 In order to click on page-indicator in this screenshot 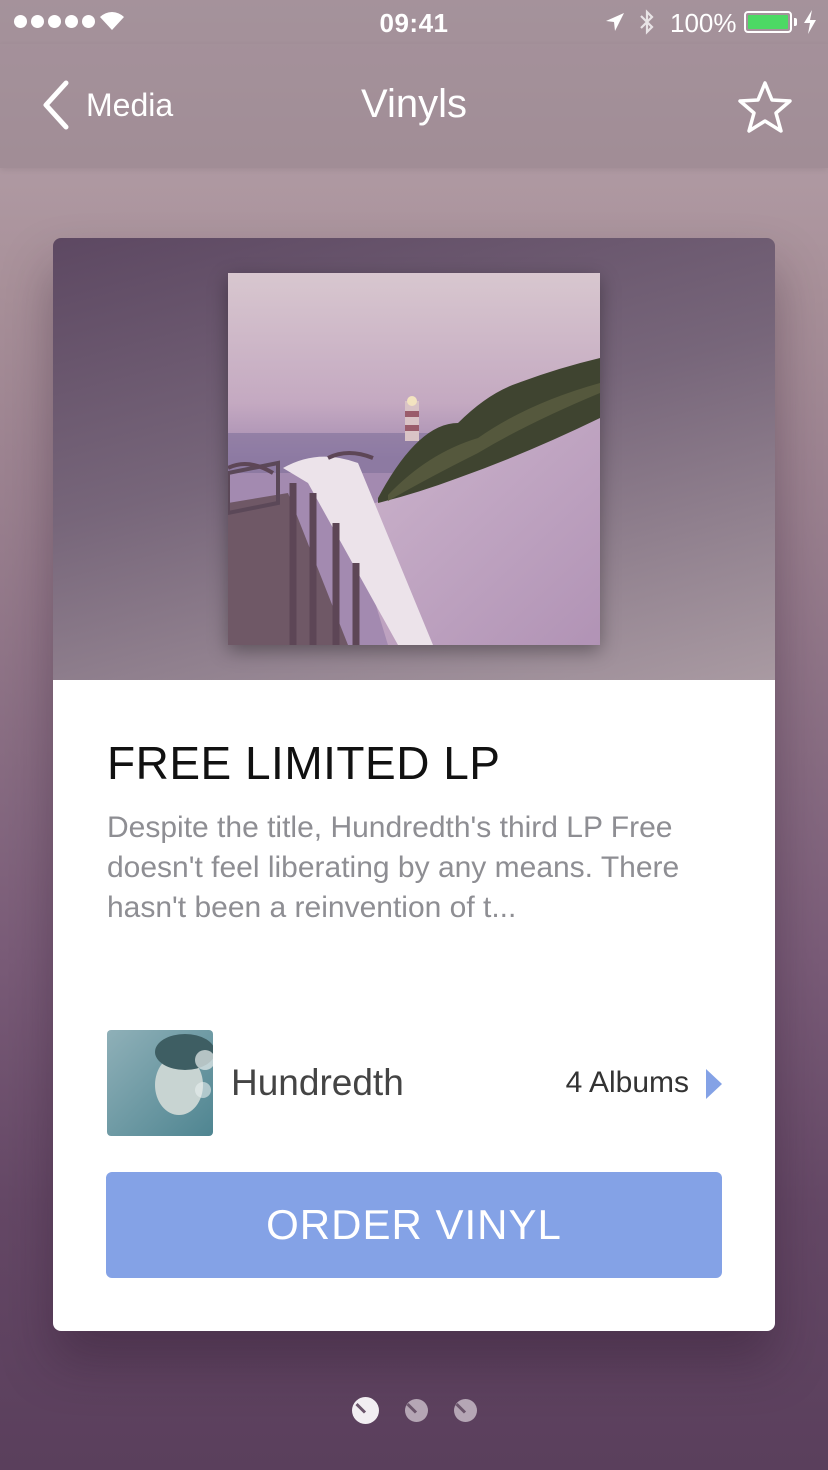, I will do `click(414, 1410)`.